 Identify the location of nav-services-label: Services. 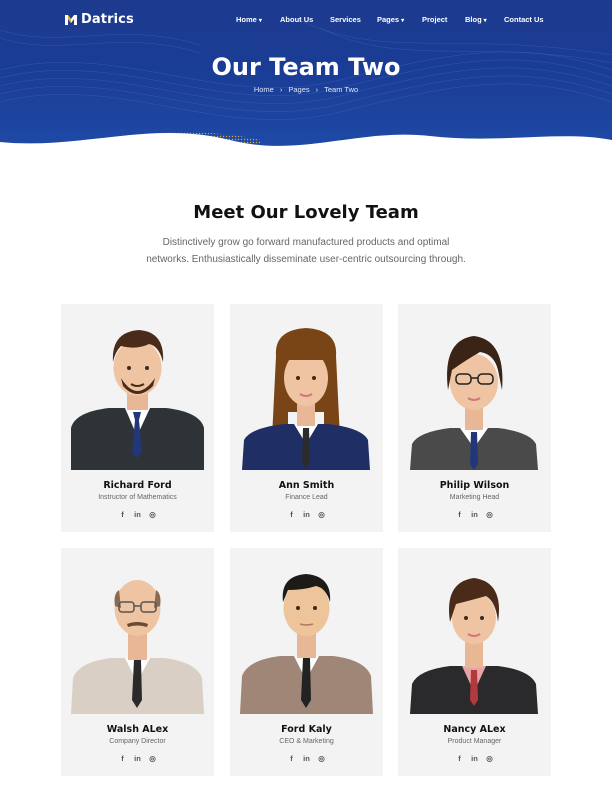
(345, 19).